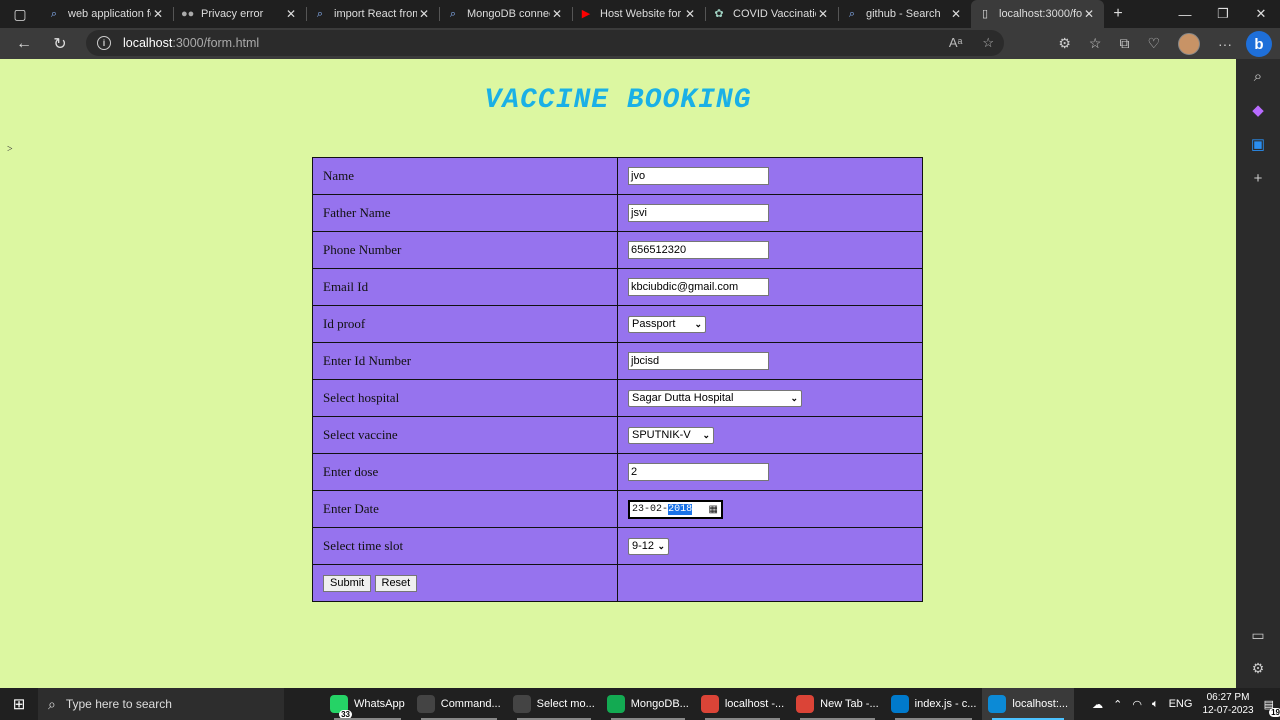 The height and width of the screenshot is (720, 1280). Describe the element at coordinates (1118, 14) in the screenshot. I see `new-tab-button: +` at that location.